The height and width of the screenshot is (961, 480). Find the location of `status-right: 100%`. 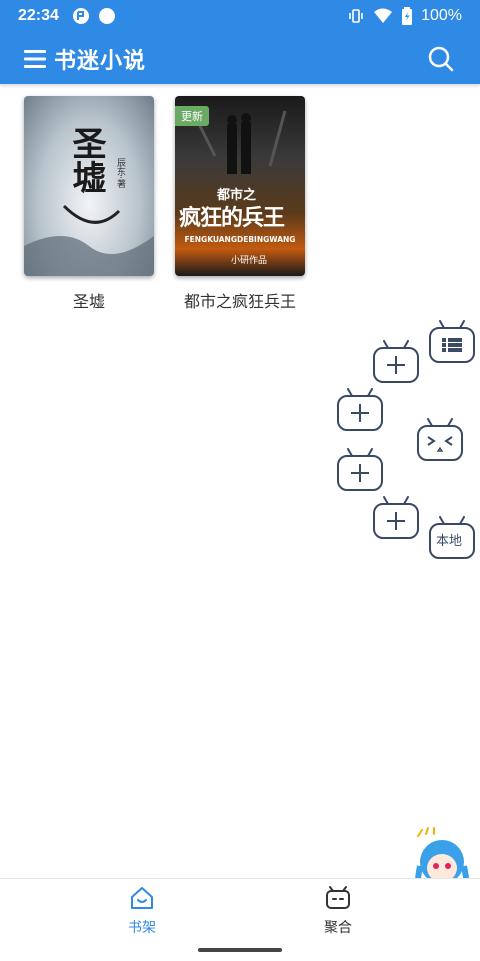

status-right: 100% is located at coordinates (404, 16).